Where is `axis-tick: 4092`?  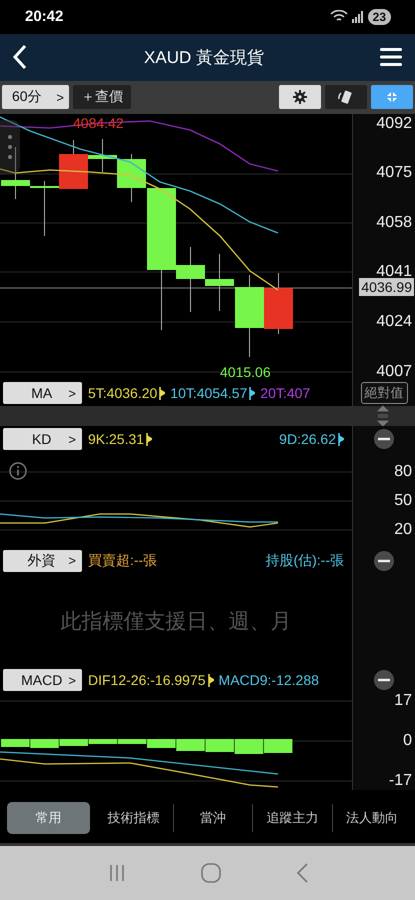 axis-tick: 4092 is located at coordinates (394, 124).